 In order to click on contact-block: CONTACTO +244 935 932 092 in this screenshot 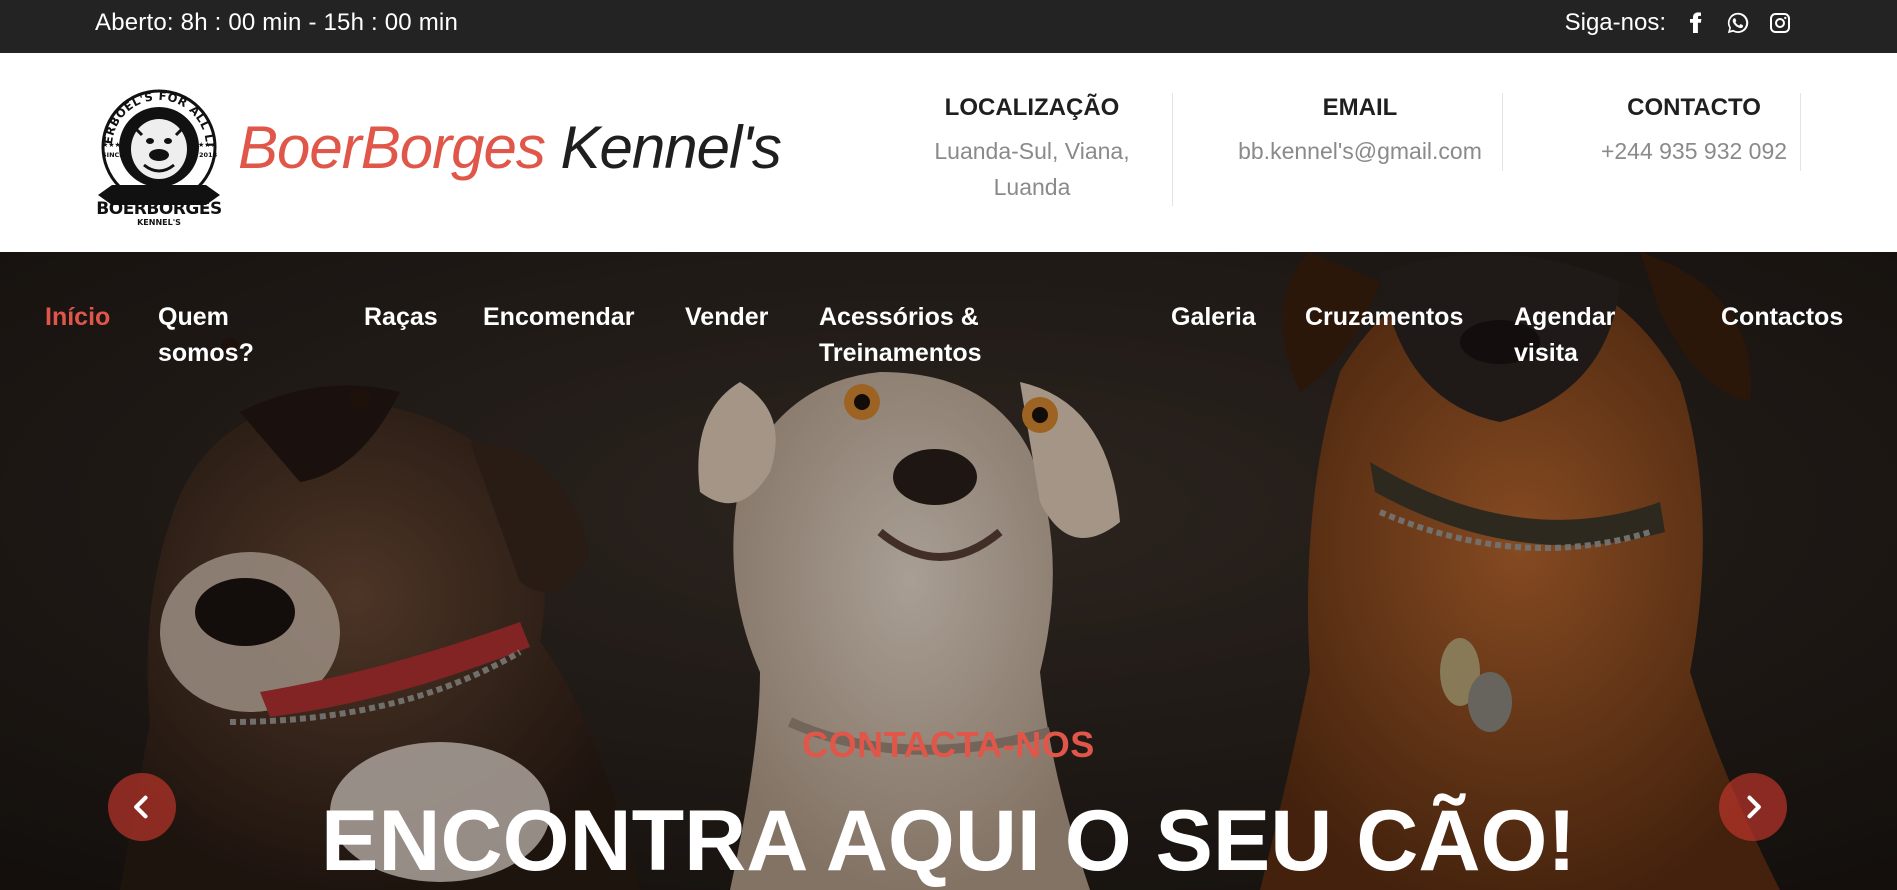, I will do `click(1694, 130)`.